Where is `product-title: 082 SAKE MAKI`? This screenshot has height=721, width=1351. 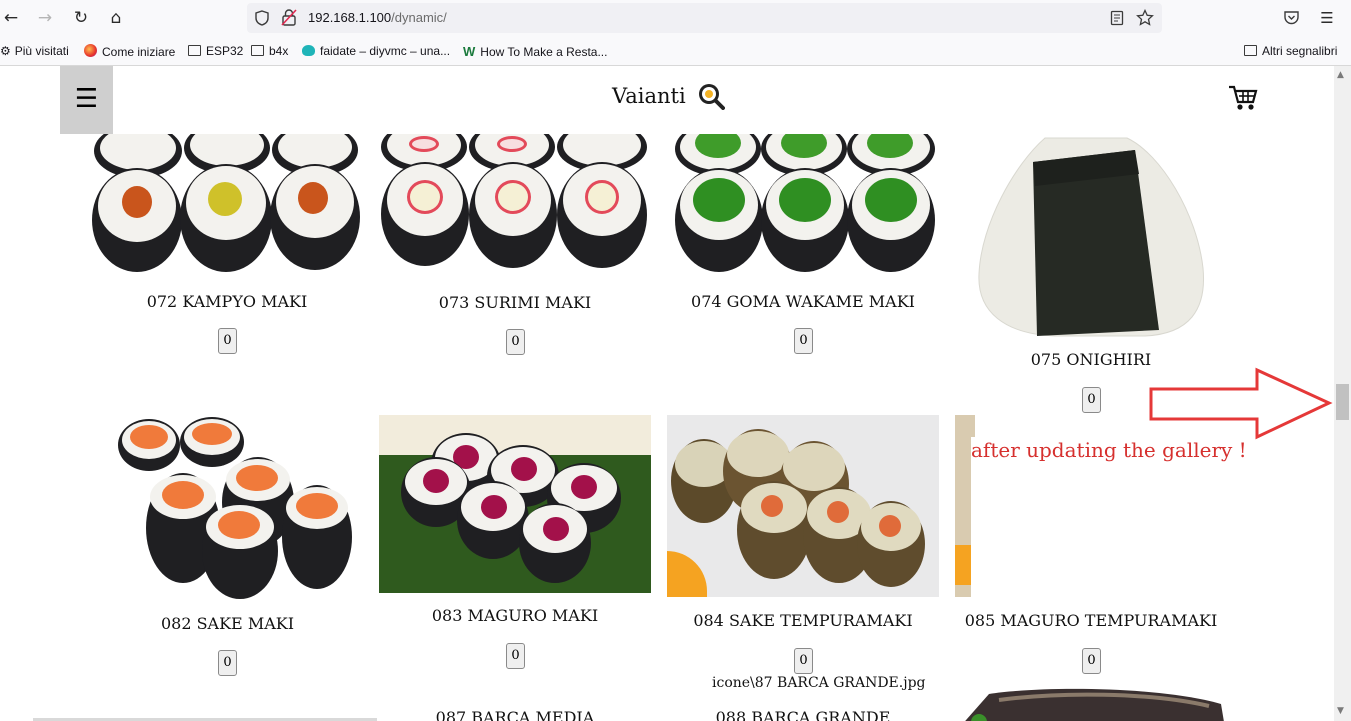
product-title: 082 SAKE MAKI is located at coordinates (227, 623).